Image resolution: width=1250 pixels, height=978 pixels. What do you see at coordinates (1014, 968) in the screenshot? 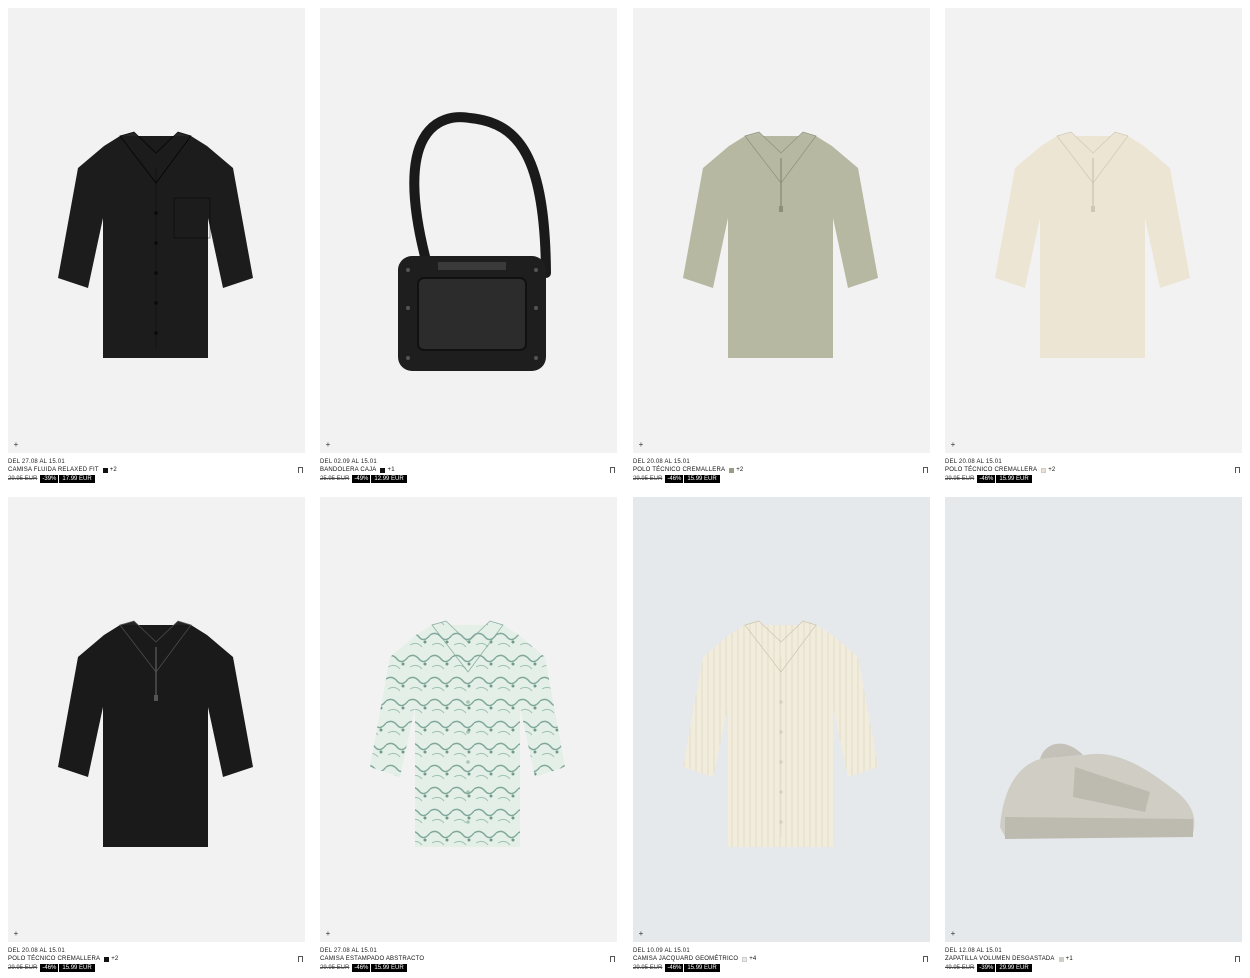
I see `sale-price: 29.99 EUR` at bounding box center [1014, 968].